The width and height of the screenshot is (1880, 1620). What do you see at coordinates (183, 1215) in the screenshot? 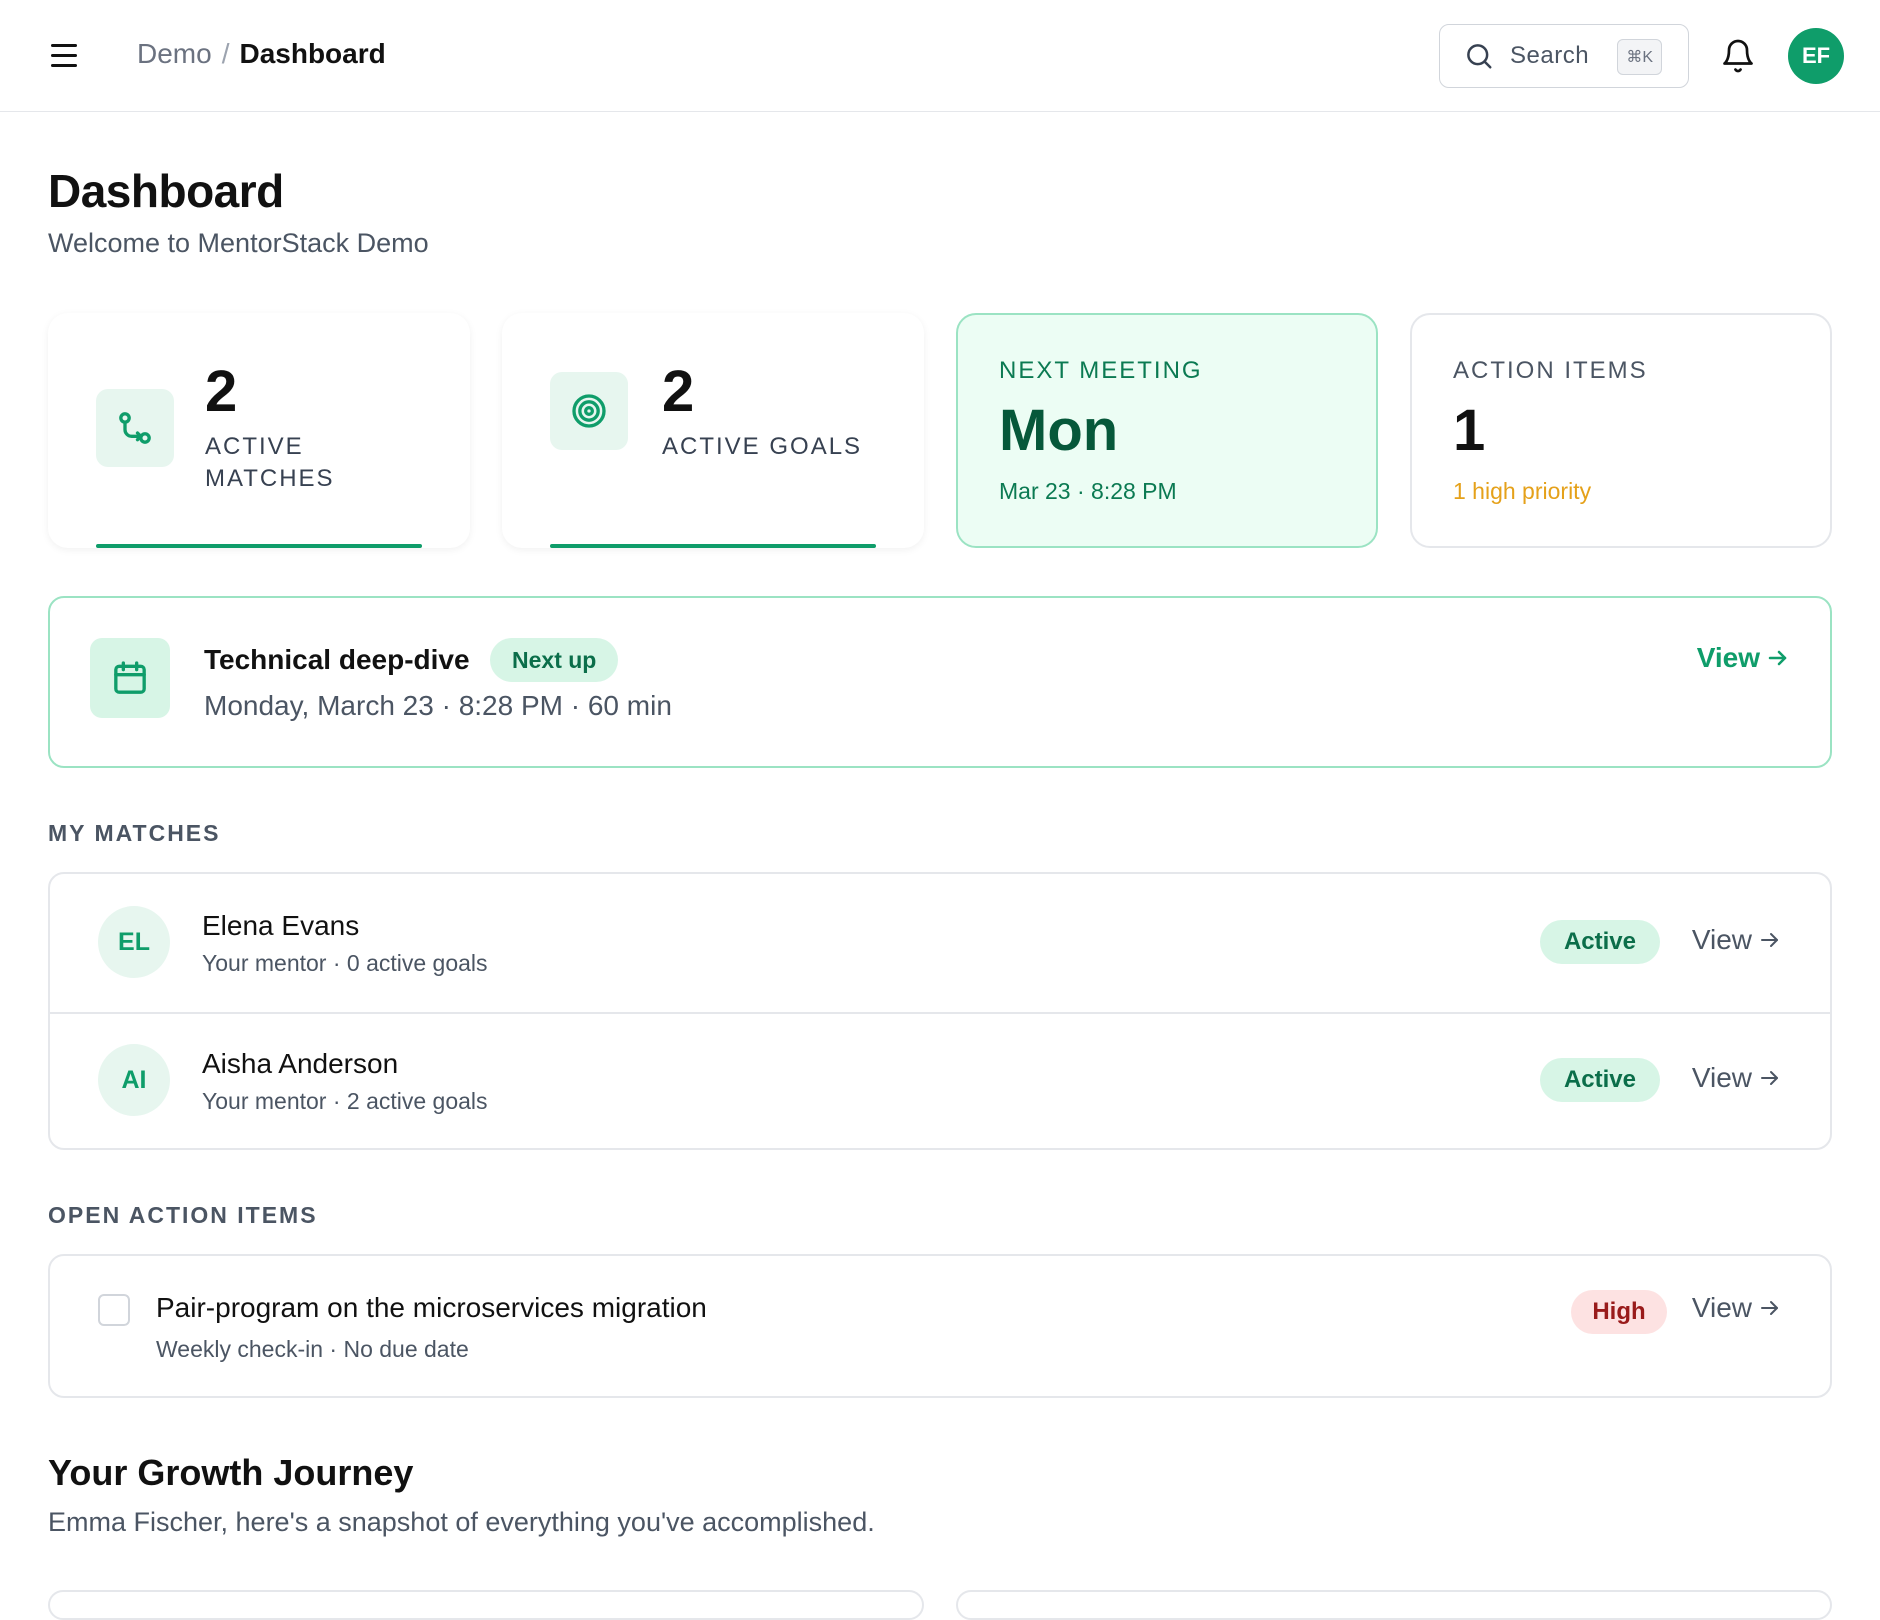
I see `open-action-items-heading: OPEN ACTION ITEMS` at bounding box center [183, 1215].